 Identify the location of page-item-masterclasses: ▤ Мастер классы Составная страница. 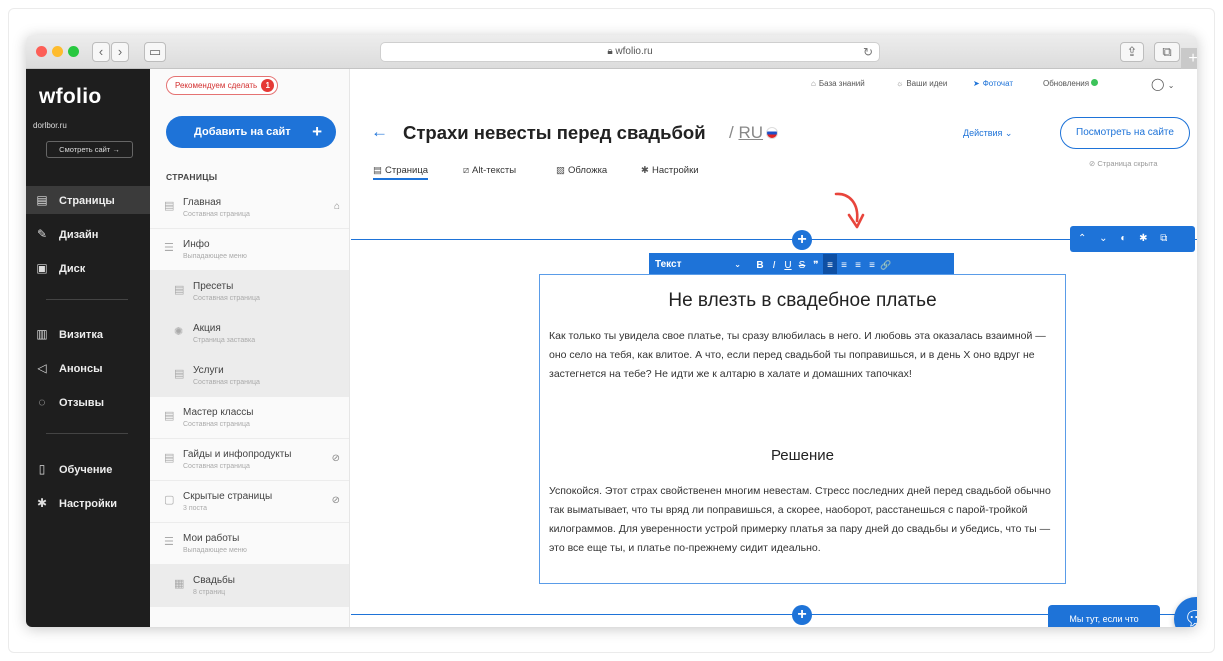
(249, 418).